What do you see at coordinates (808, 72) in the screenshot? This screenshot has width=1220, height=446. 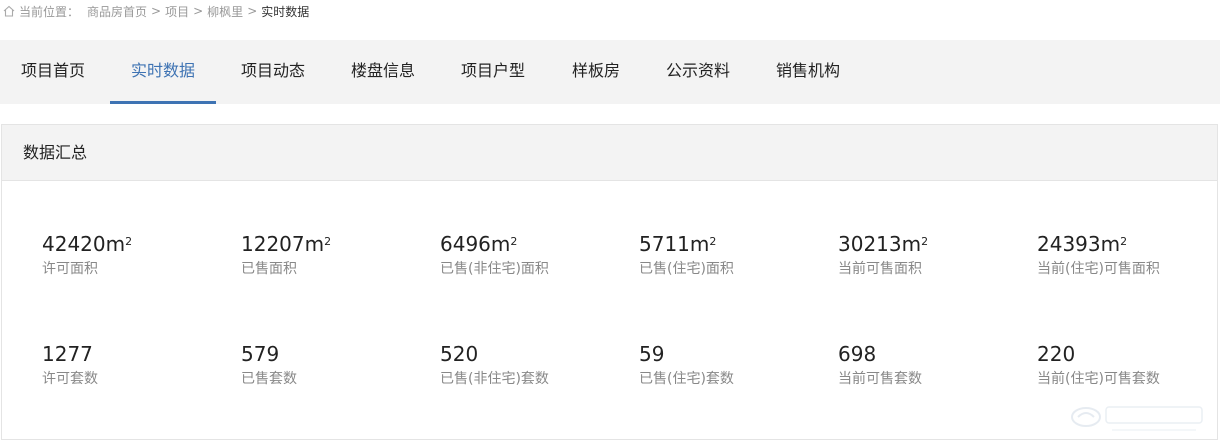 I see `tab-sales-agency: 销售机构` at bounding box center [808, 72].